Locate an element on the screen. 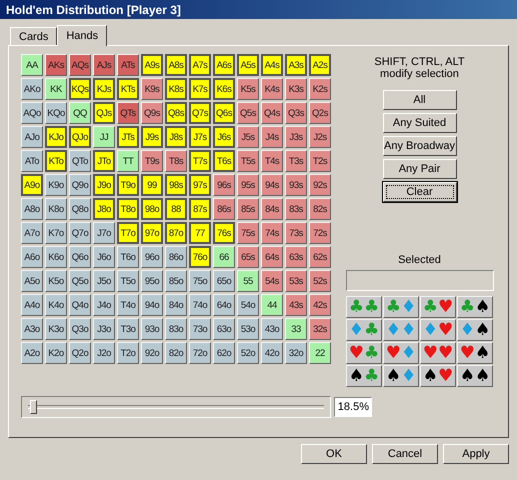 The height and width of the screenshot is (480, 517). hand-cell: K7s is located at coordinates (200, 89).